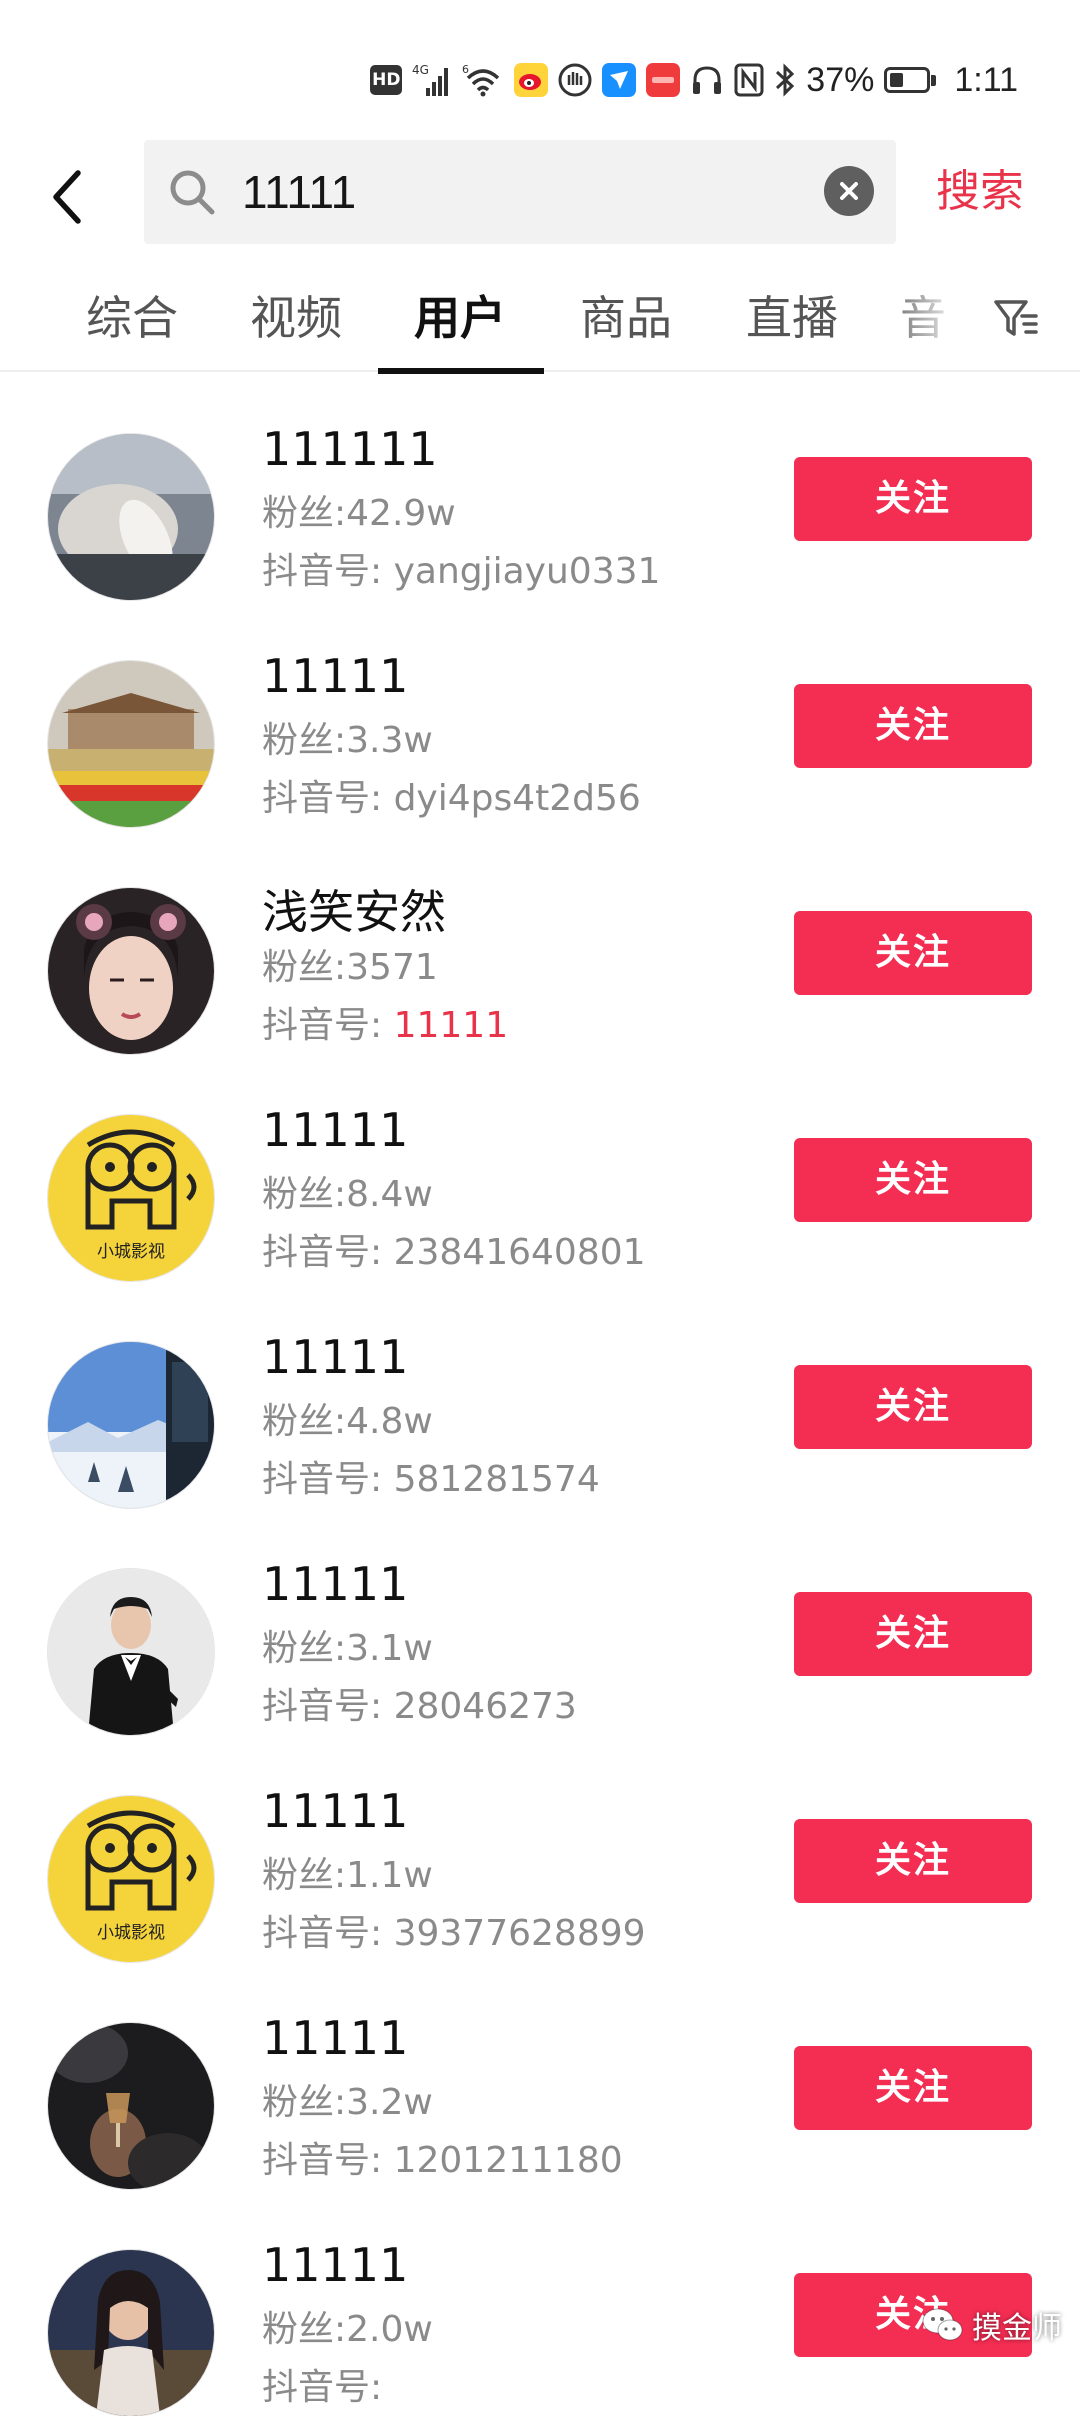  I want to click on user-row: 11111 粉丝:3.3w 抖音号: dyi4ps4t2d56 关注, so click(540, 713).